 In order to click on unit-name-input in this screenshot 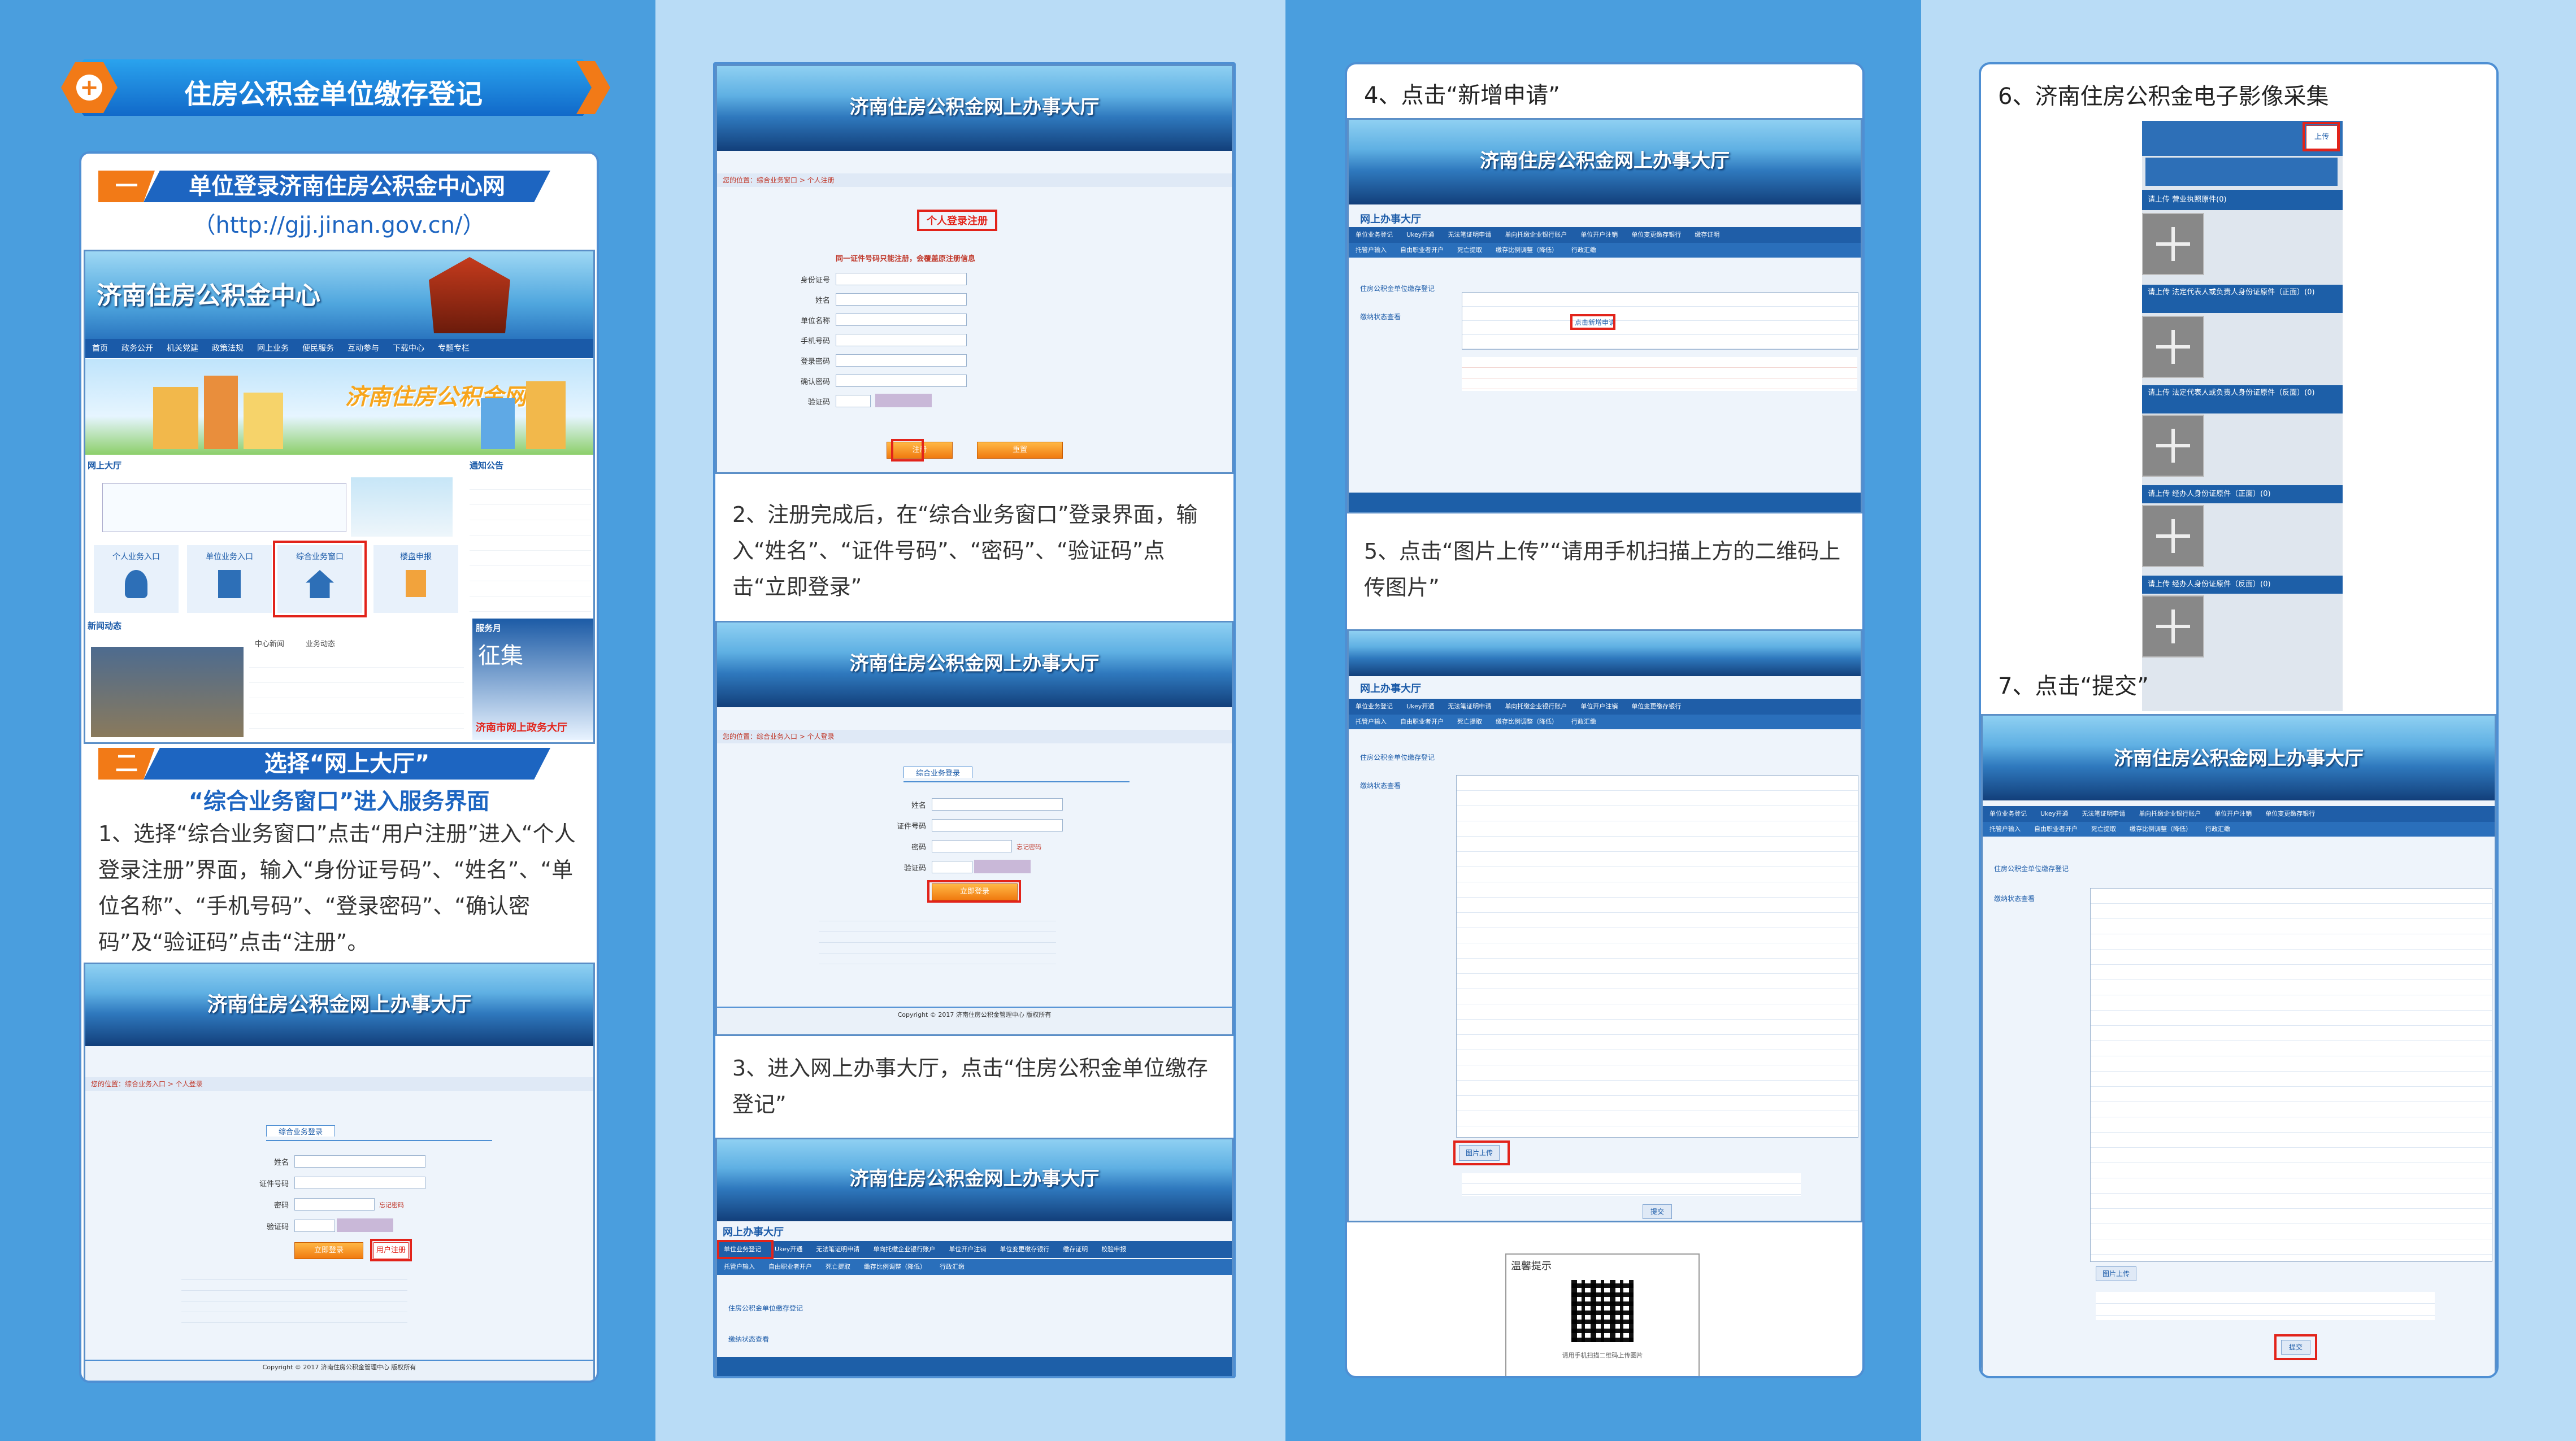, I will do `click(901, 320)`.